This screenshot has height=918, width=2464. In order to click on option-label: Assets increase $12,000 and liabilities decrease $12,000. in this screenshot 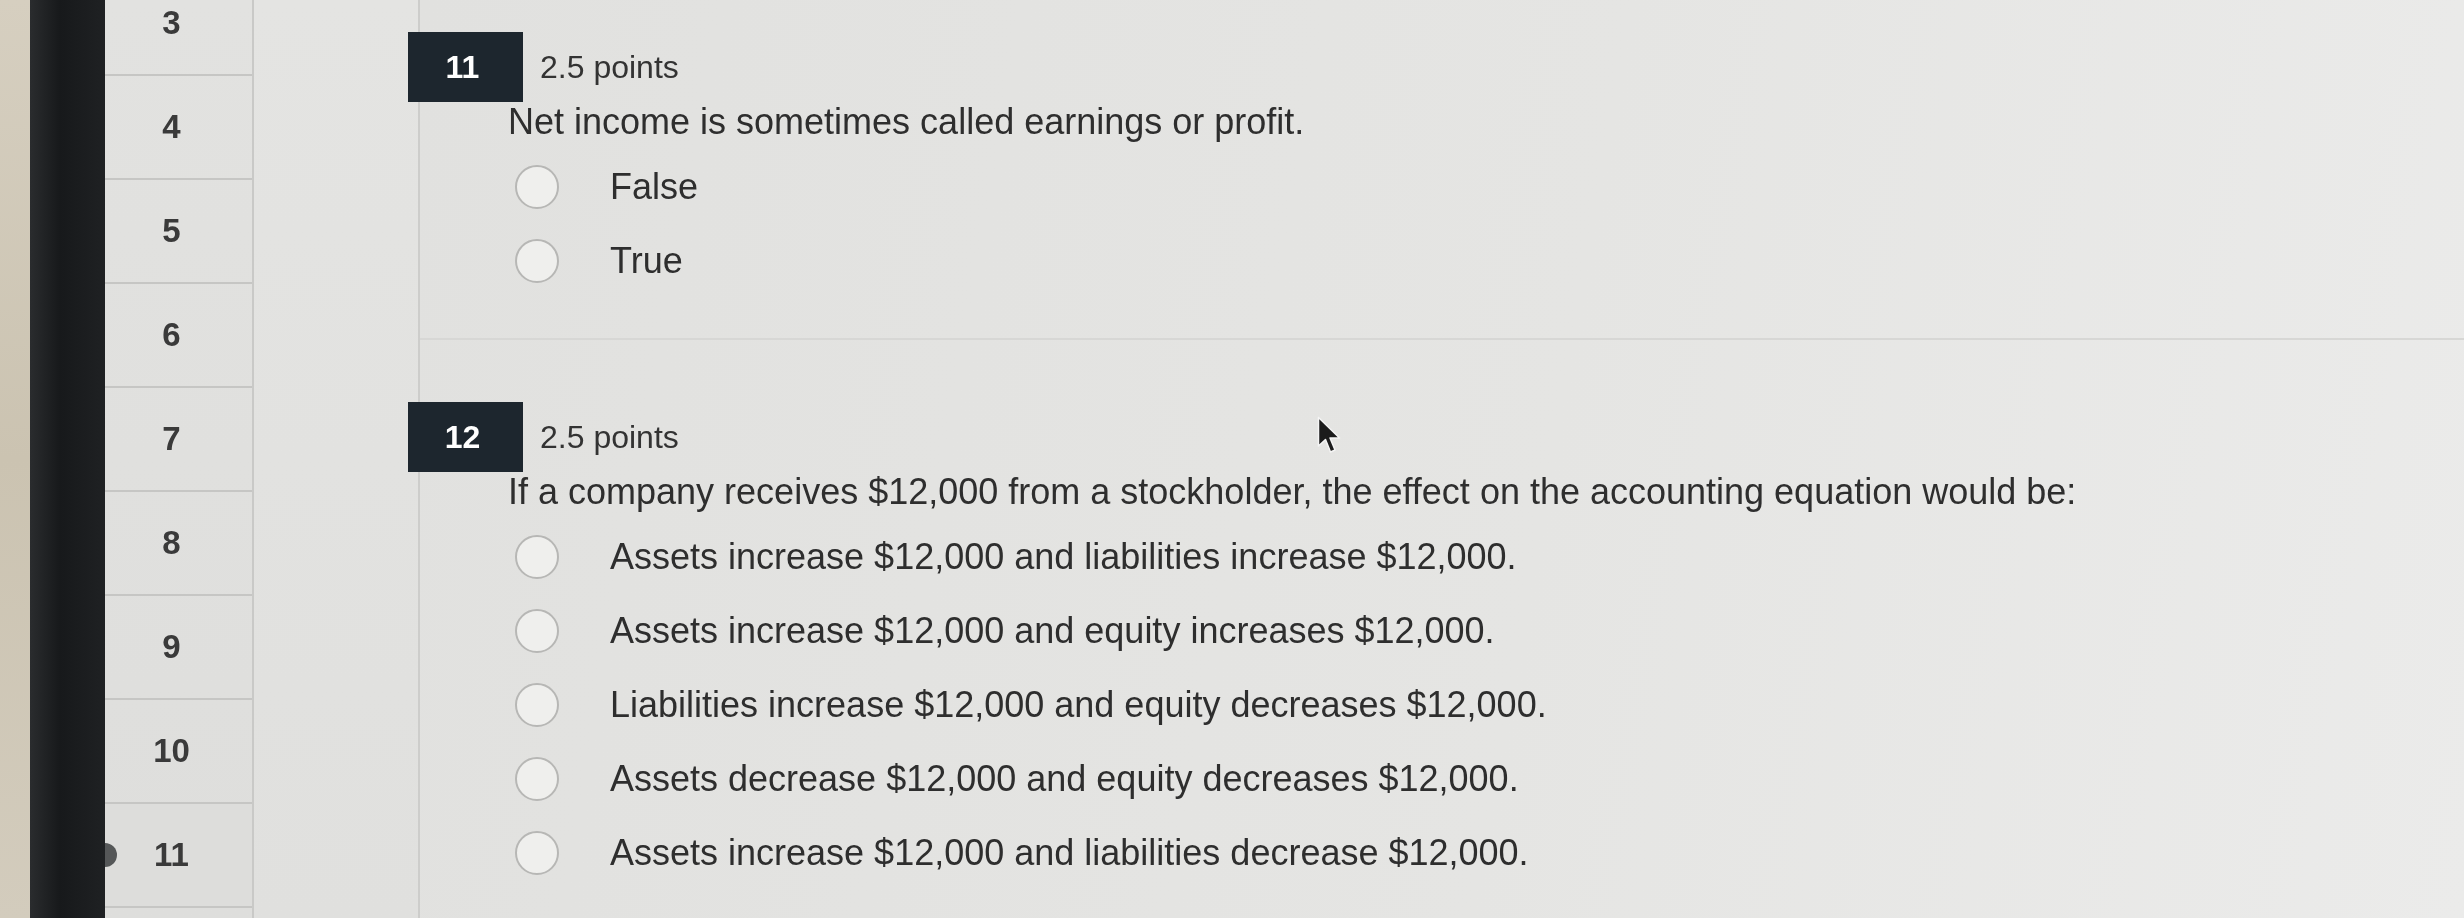, I will do `click(1069, 853)`.